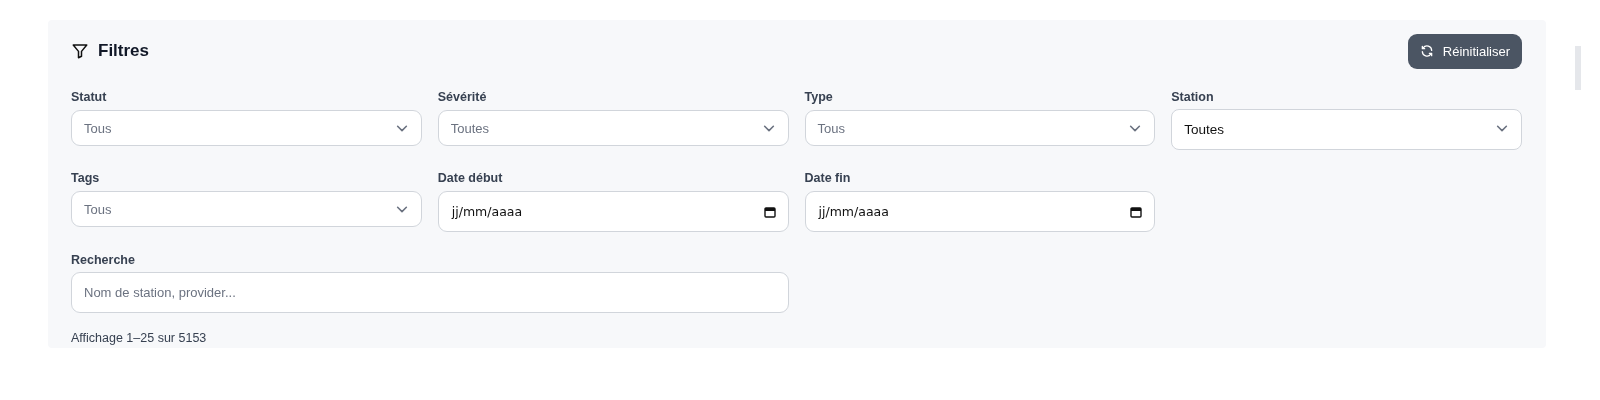 This screenshot has height=400, width=1600. Describe the element at coordinates (86, 178) in the screenshot. I see `field-label: Tags` at that location.